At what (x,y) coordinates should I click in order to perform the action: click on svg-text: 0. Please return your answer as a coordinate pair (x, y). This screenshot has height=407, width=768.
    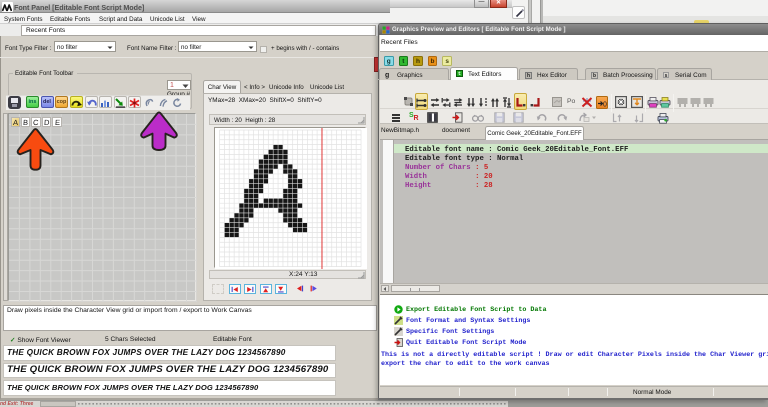
    Looking at the image, I should click on (605, 104).